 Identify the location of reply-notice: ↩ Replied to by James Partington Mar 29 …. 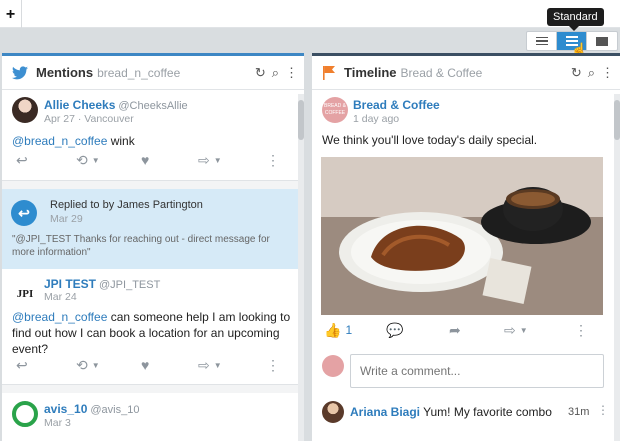
(153, 229).